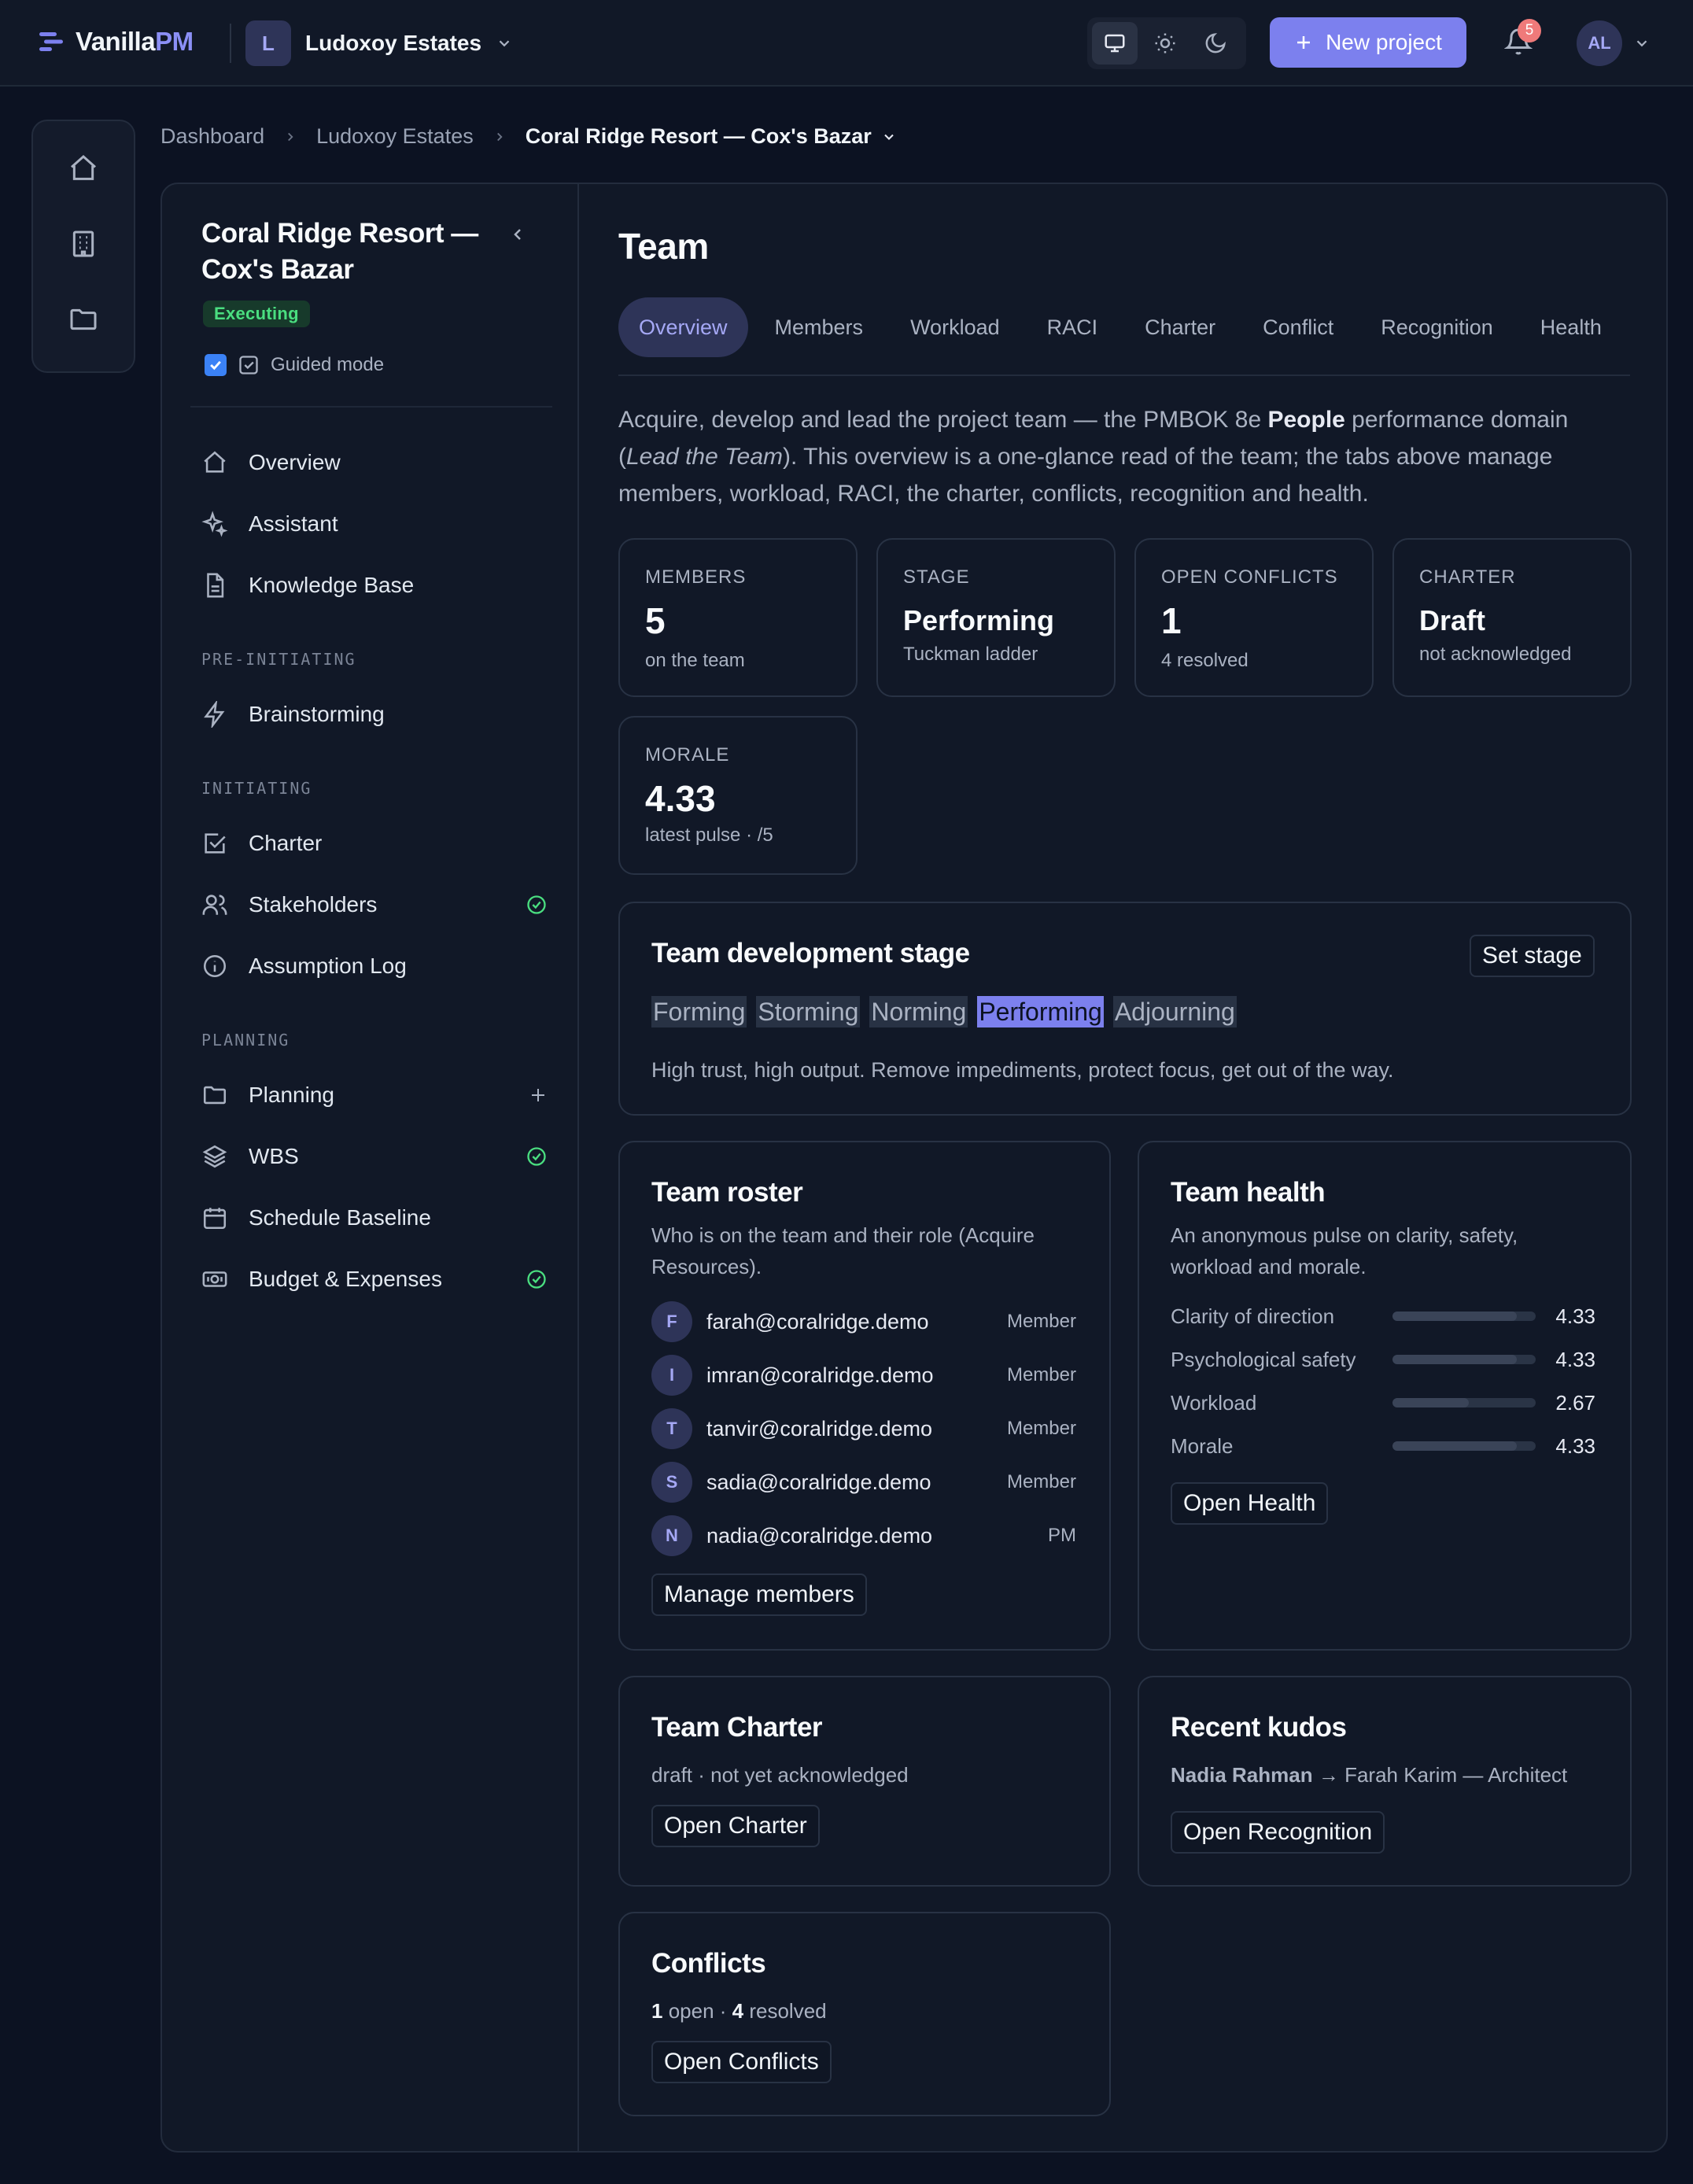  Describe the element at coordinates (780, 1775) in the screenshot. I see `card-subtitle: draft · not yet acknowledged` at that location.